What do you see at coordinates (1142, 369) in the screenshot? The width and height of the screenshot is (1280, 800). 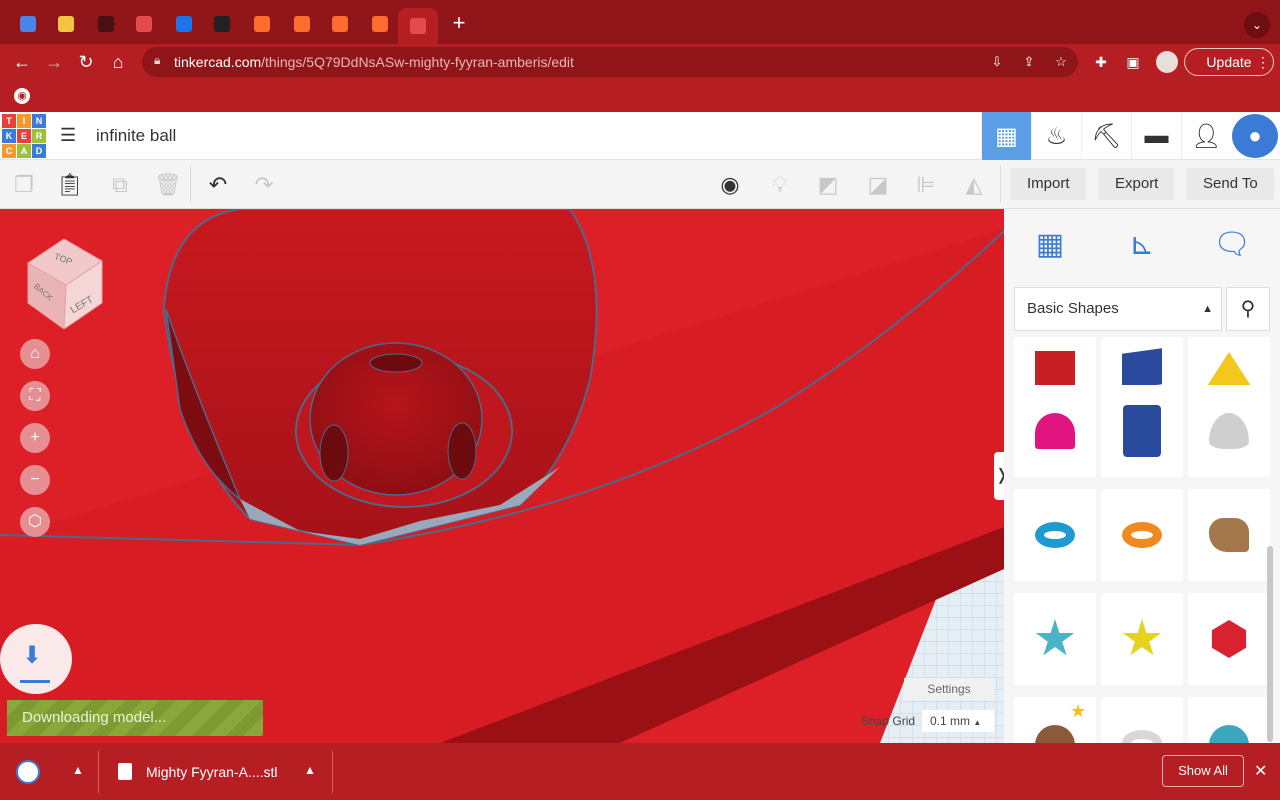 I see `box-shape-icon` at bounding box center [1142, 369].